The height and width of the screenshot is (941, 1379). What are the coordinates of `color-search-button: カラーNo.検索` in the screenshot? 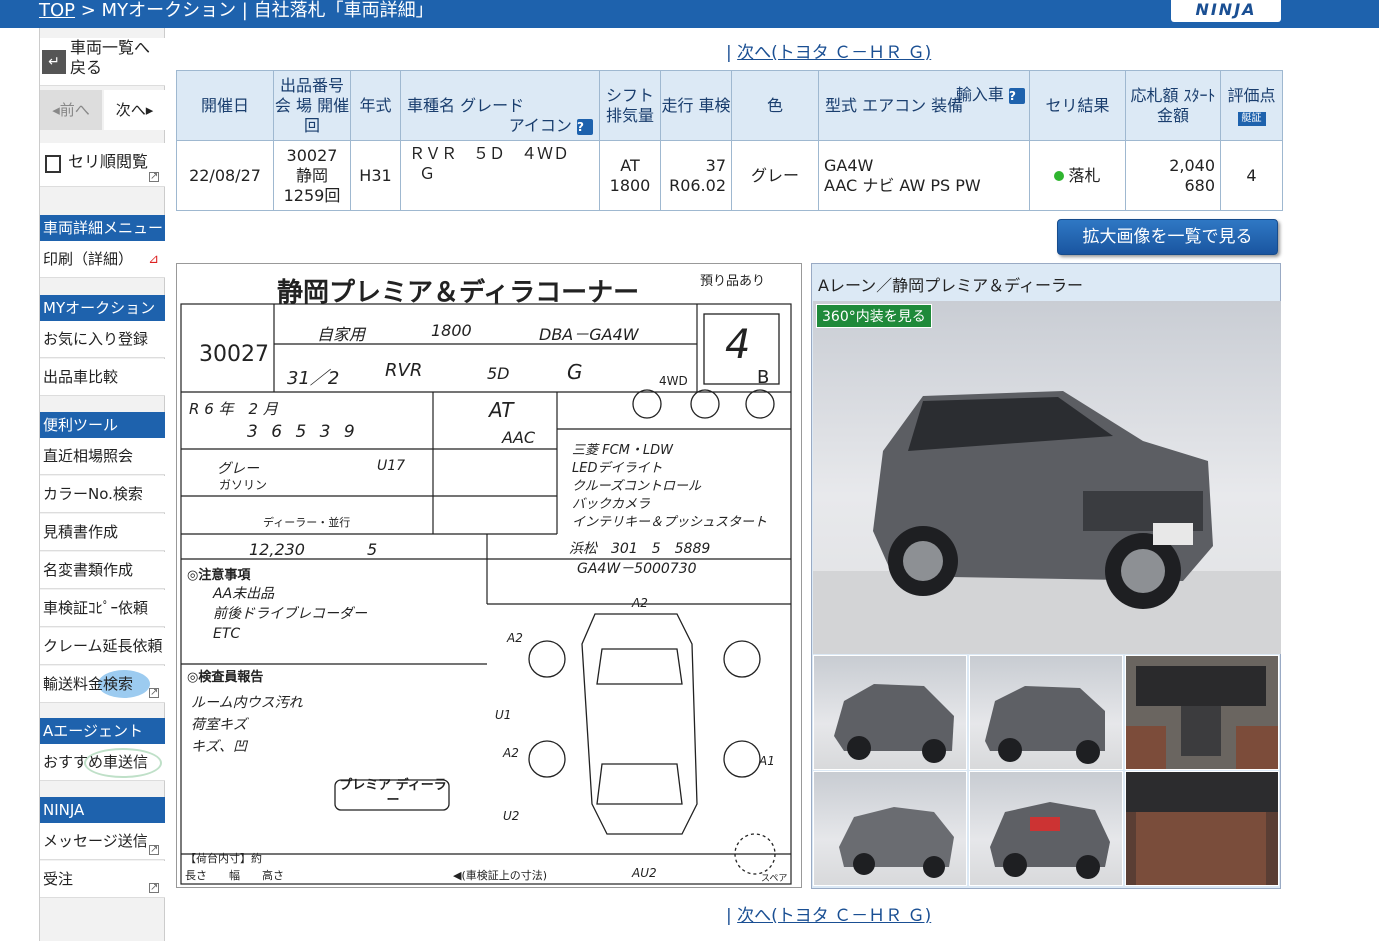 It's located at (102, 494).